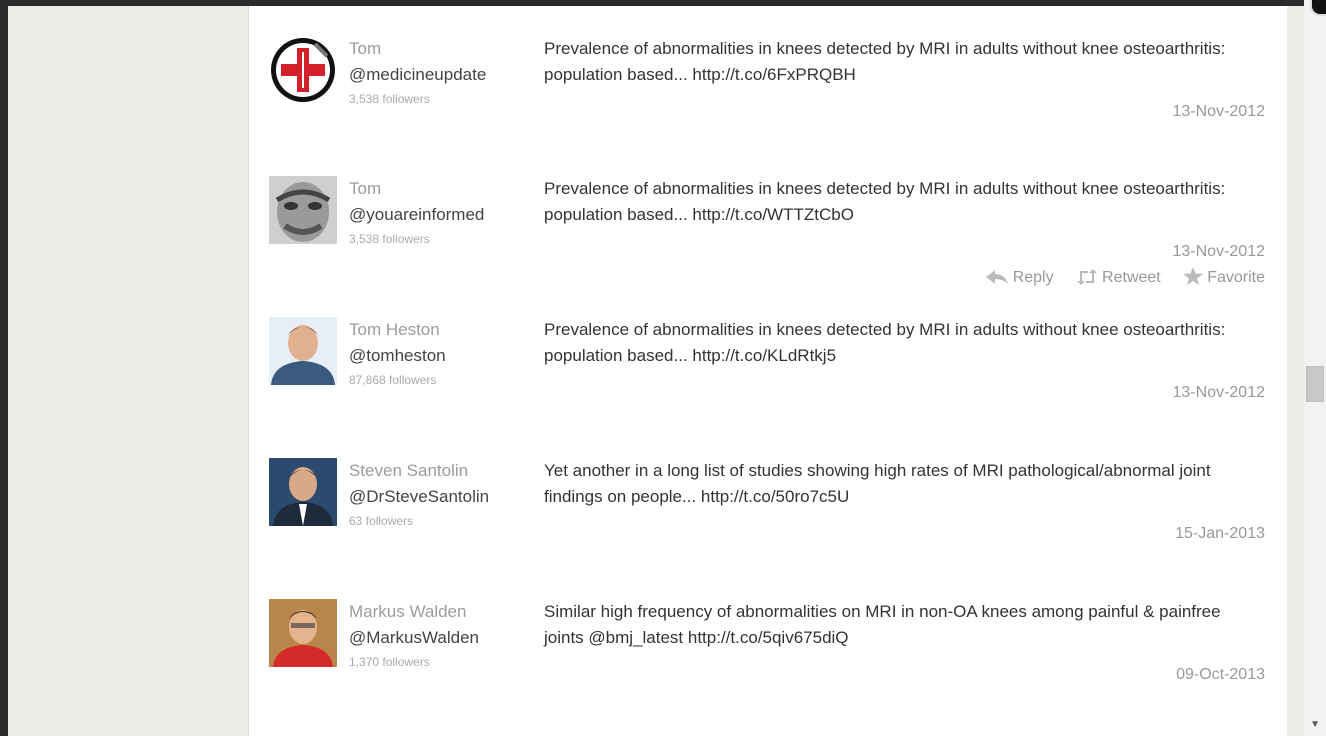 The image size is (1326, 736). What do you see at coordinates (439, 612) in the screenshot?
I see `user-name: Markus Walden` at bounding box center [439, 612].